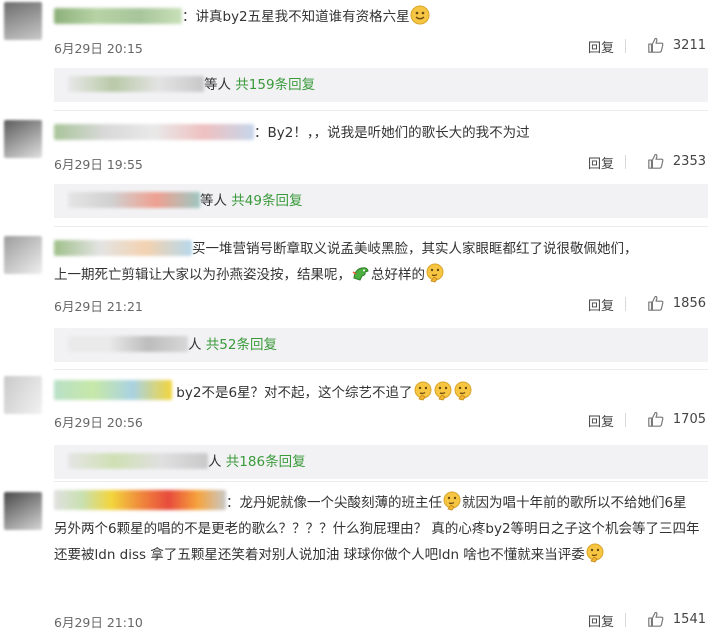  What do you see at coordinates (380, 46) in the screenshot?
I see `comment-meta: 6月29日 20:15 回复 3211` at bounding box center [380, 46].